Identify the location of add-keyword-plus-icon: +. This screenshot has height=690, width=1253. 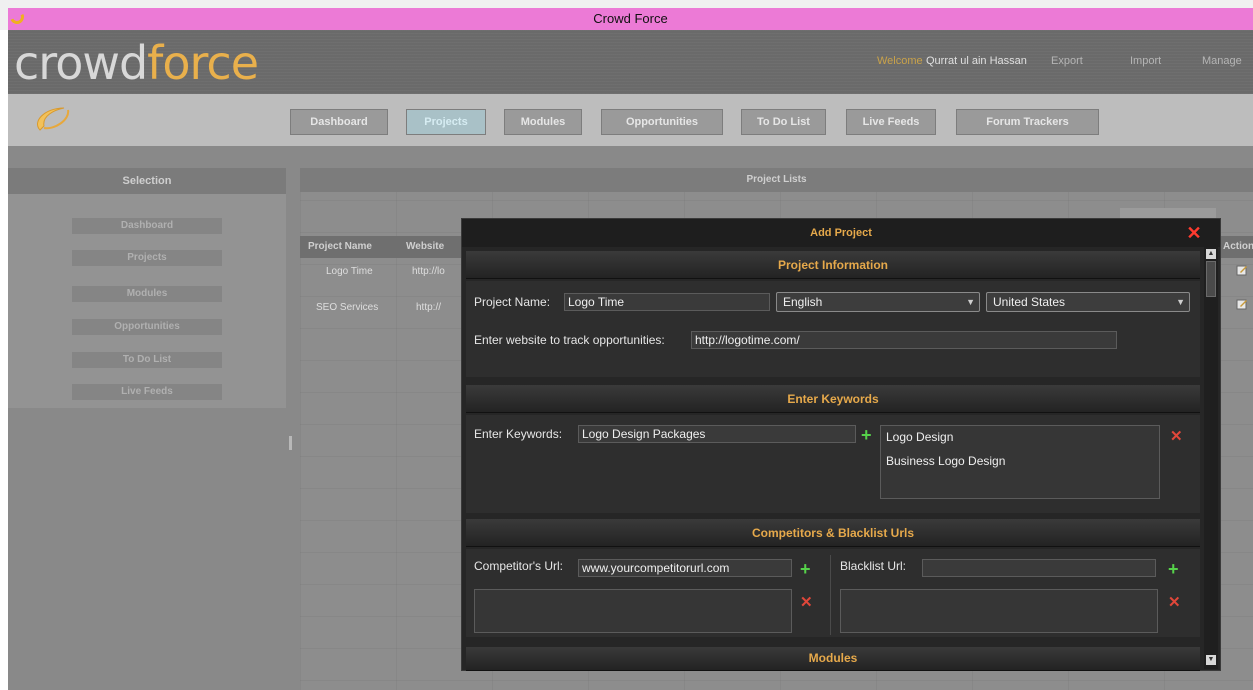
(866, 435).